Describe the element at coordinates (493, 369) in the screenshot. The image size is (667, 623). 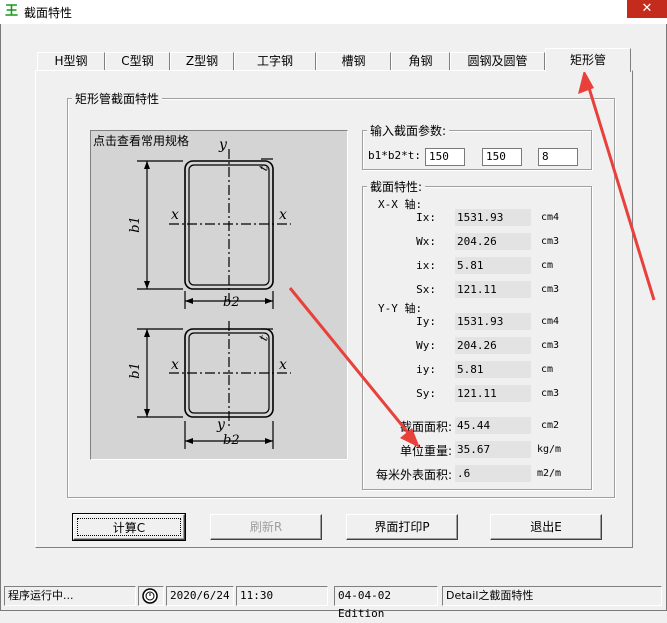
I see `ry-value: 5.81` at that location.